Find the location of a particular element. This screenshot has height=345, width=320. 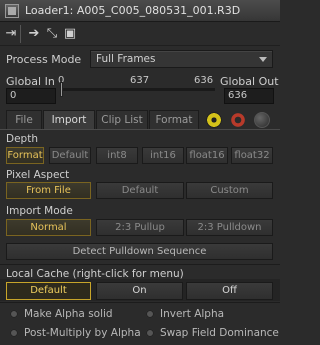

process-mode-value: Full Frames is located at coordinates (126, 59).